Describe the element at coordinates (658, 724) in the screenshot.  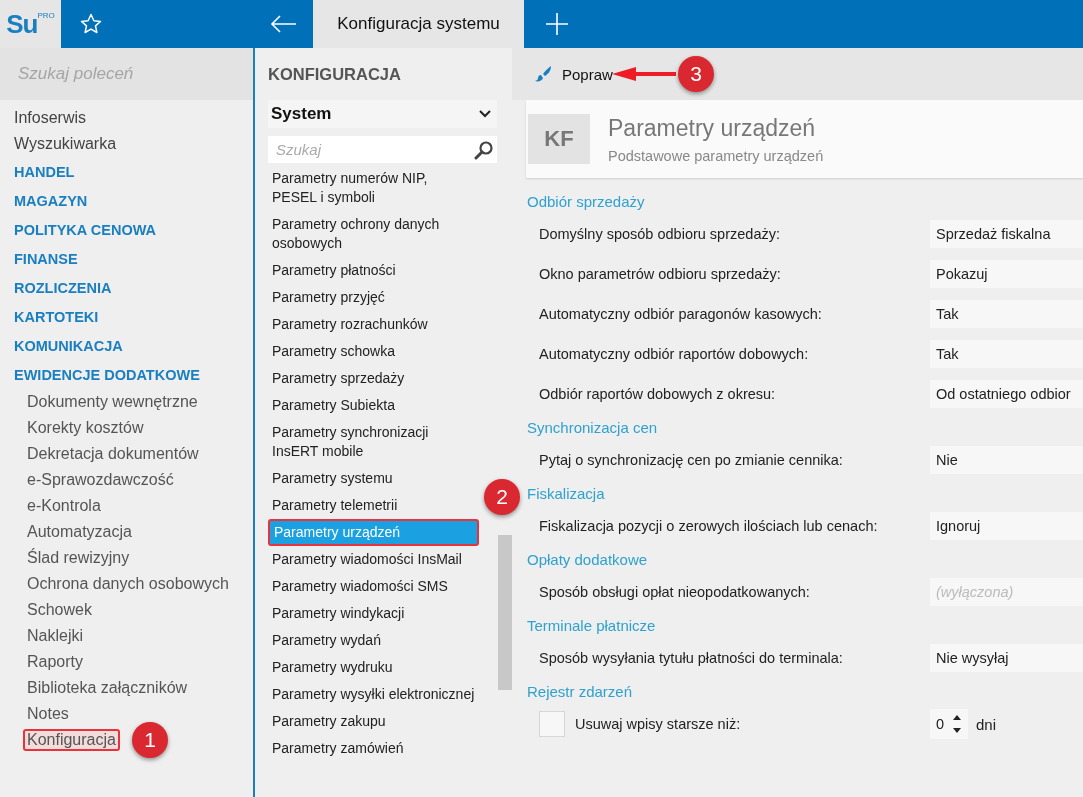
I see `field-label: Usuwaj wpisy starsze niż:` at that location.